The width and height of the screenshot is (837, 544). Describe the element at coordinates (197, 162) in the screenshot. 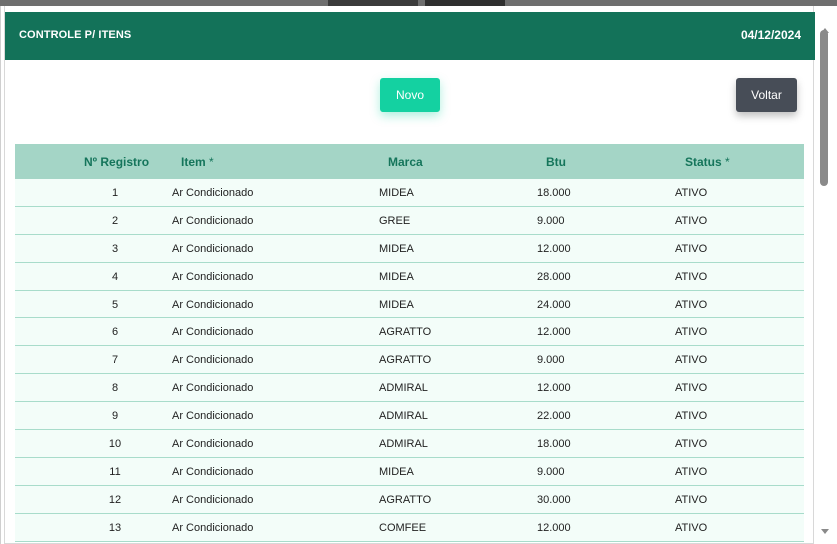

I see `column-header-item: Item *` at that location.